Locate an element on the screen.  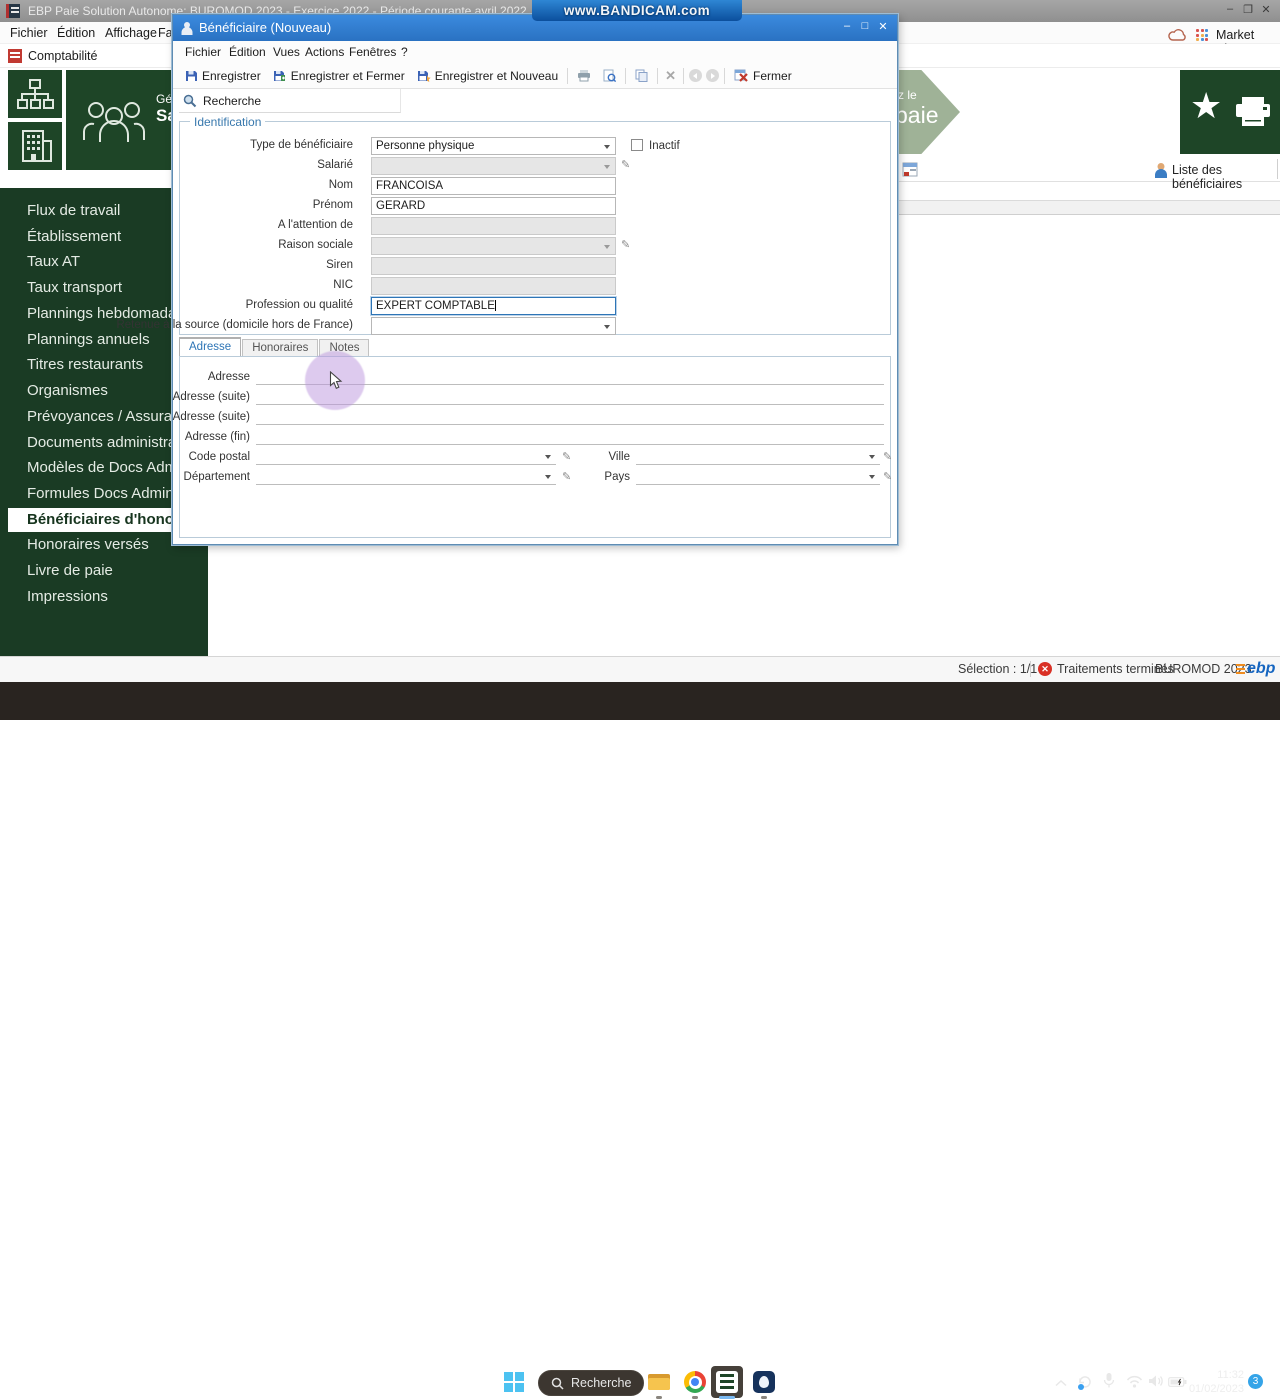
save-and-close-button: Enregistrer et Fermer is located at coordinates (339, 76).